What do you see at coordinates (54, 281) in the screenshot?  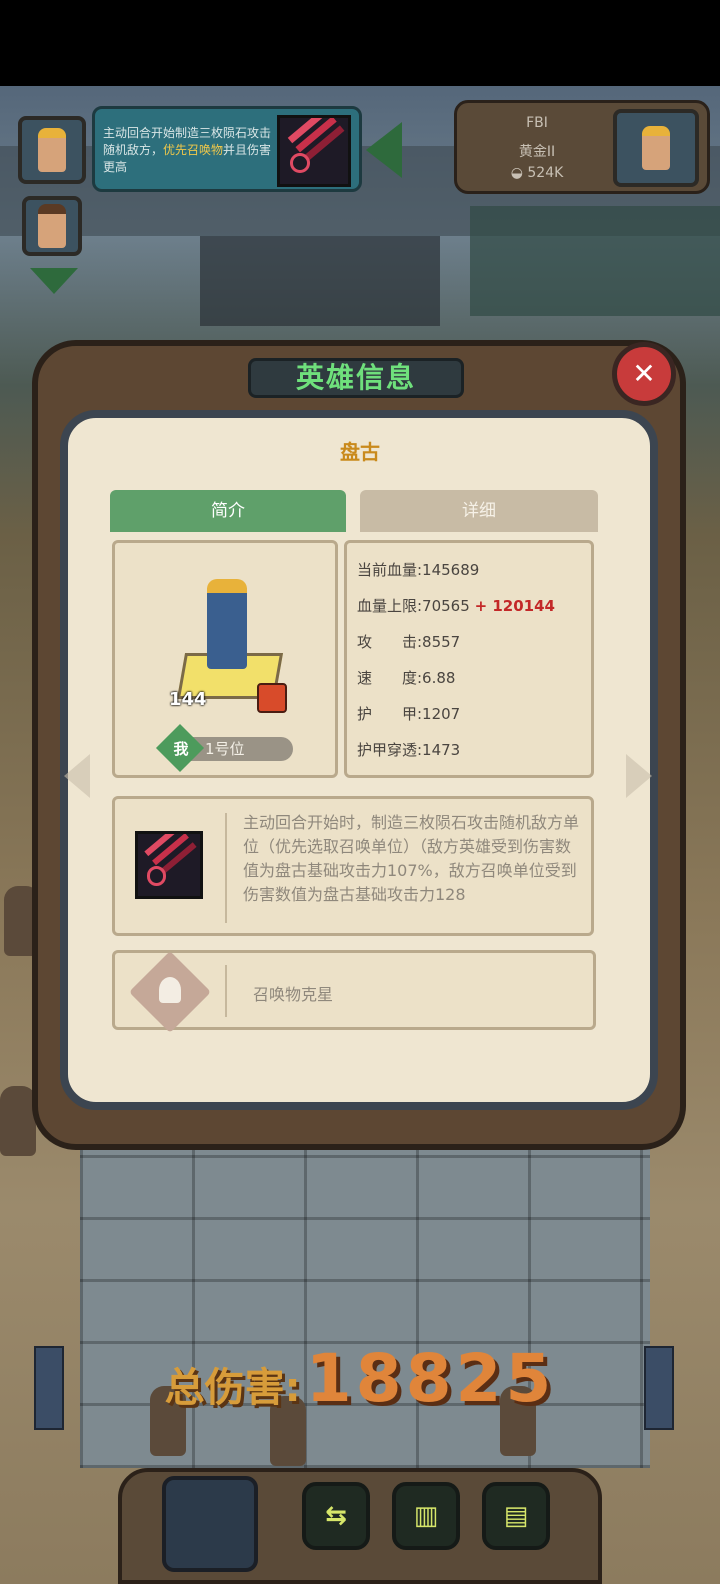 I see `expand-arrow-icon` at bounding box center [54, 281].